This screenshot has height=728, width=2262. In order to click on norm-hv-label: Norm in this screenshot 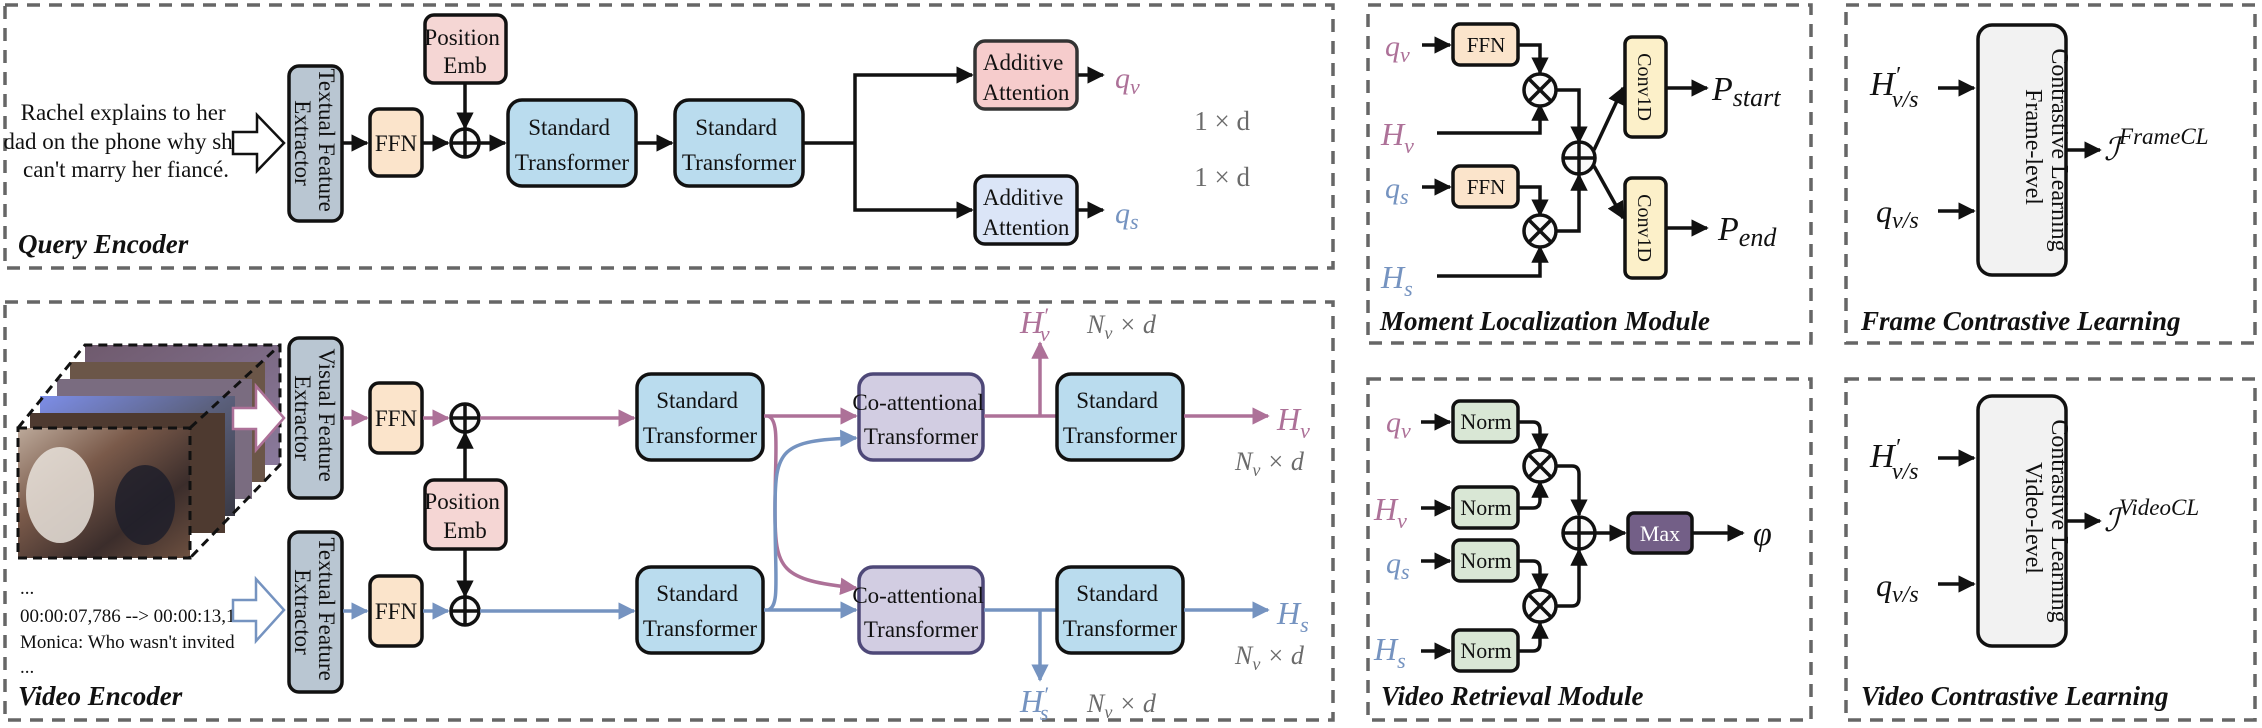, I will do `click(1485, 507)`.